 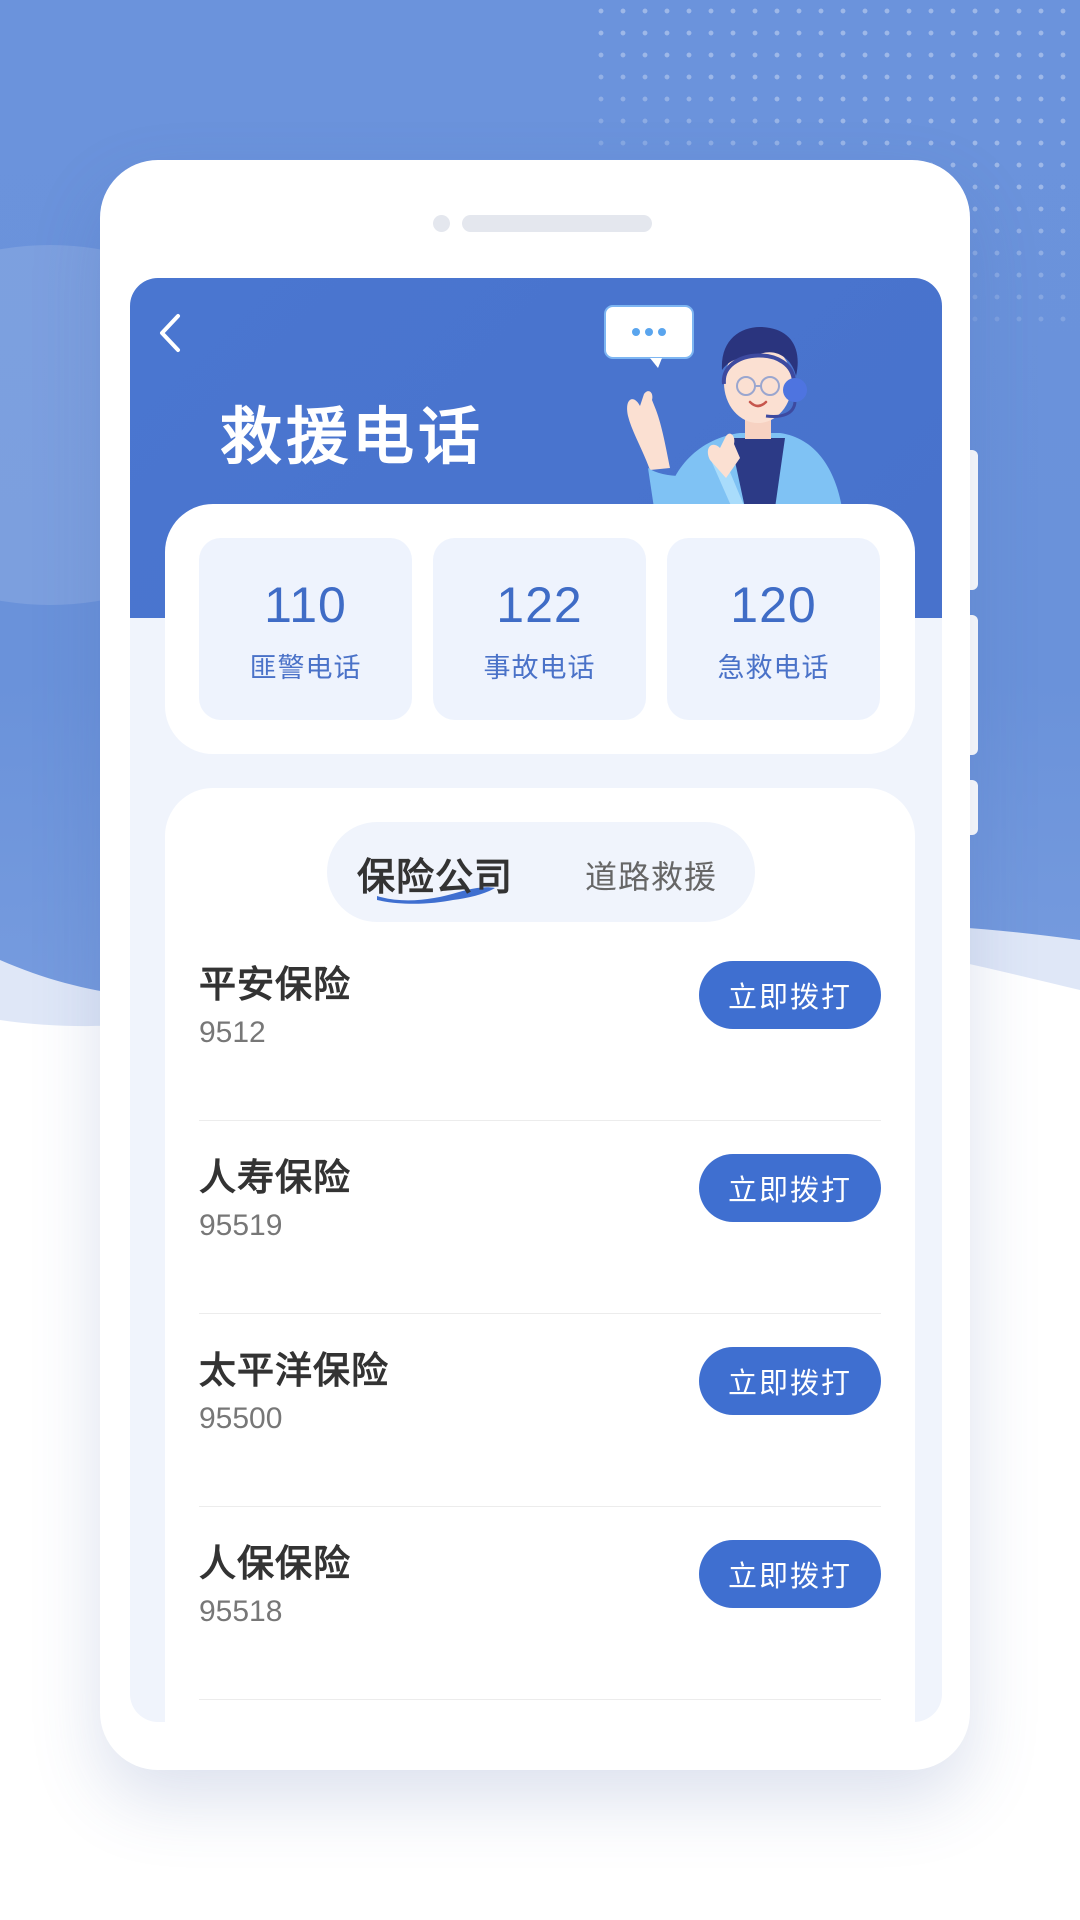 I want to click on hotline-police: 110 匪警电话, so click(x=305, y=629).